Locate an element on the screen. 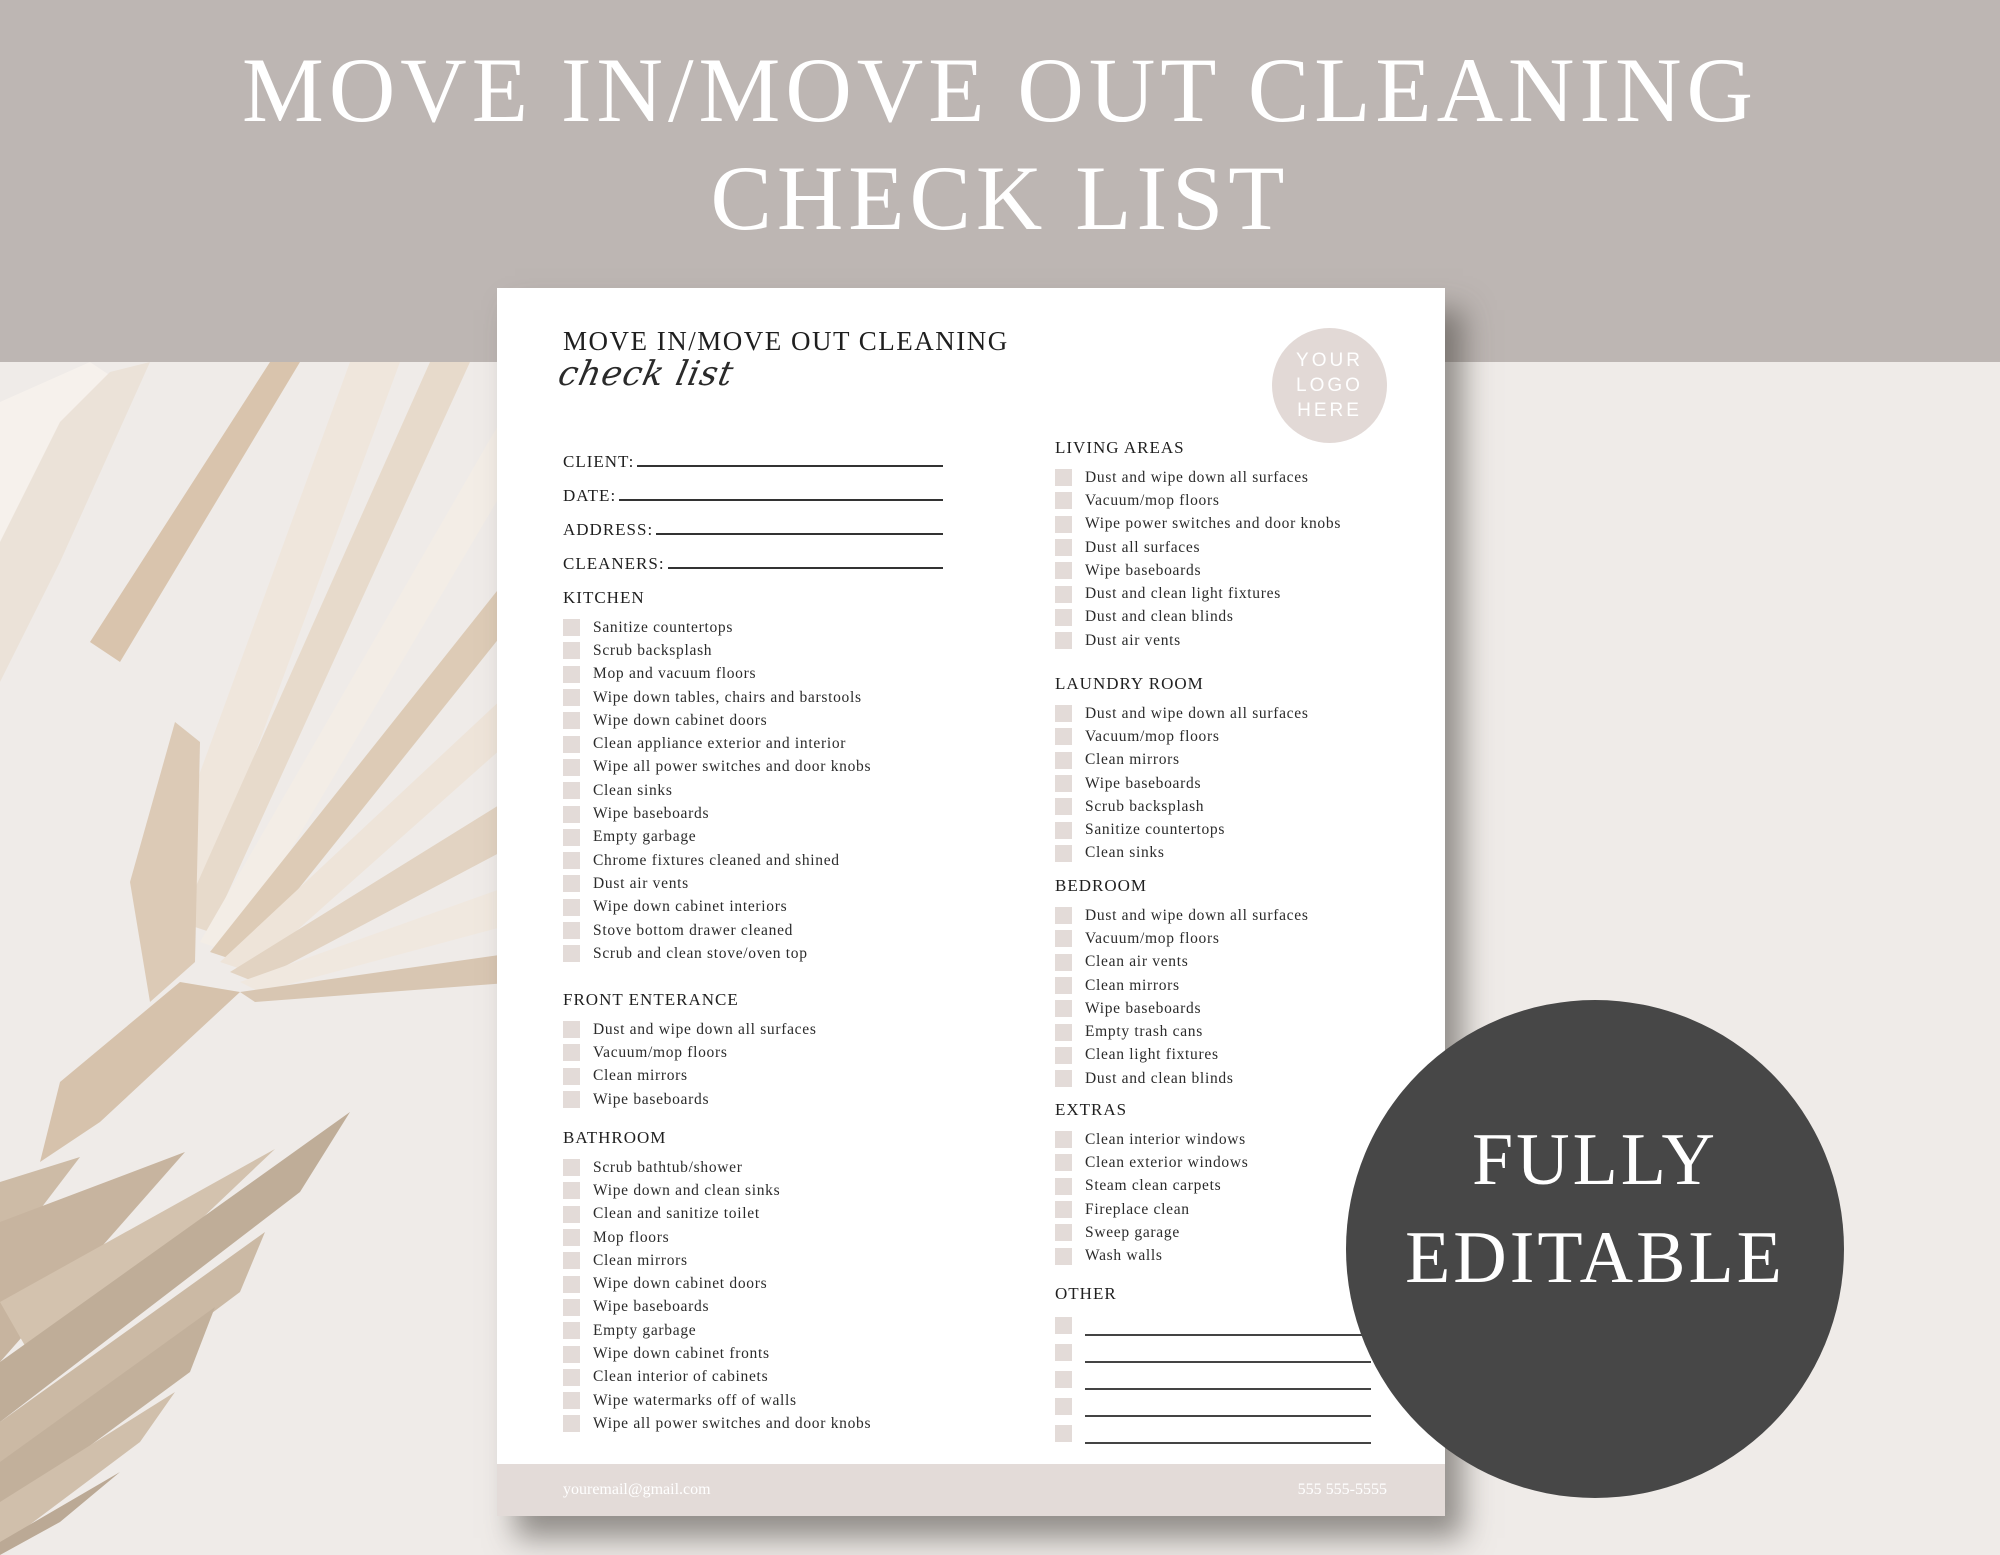  cleaners-input-line is located at coordinates (805, 568).